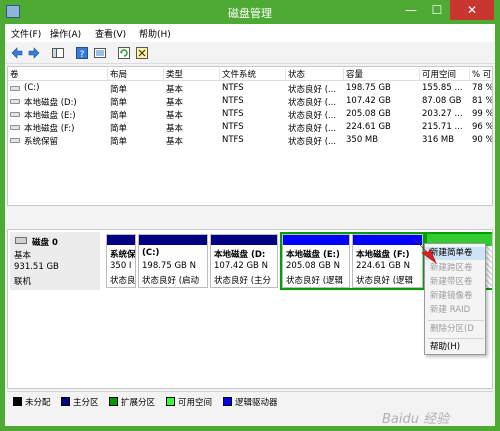 This screenshot has height=431, width=500. What do you see at coordinates (41, 142) in the screenshot?
I see `volume-name: 系统保留` at bounding box center [41, 142].